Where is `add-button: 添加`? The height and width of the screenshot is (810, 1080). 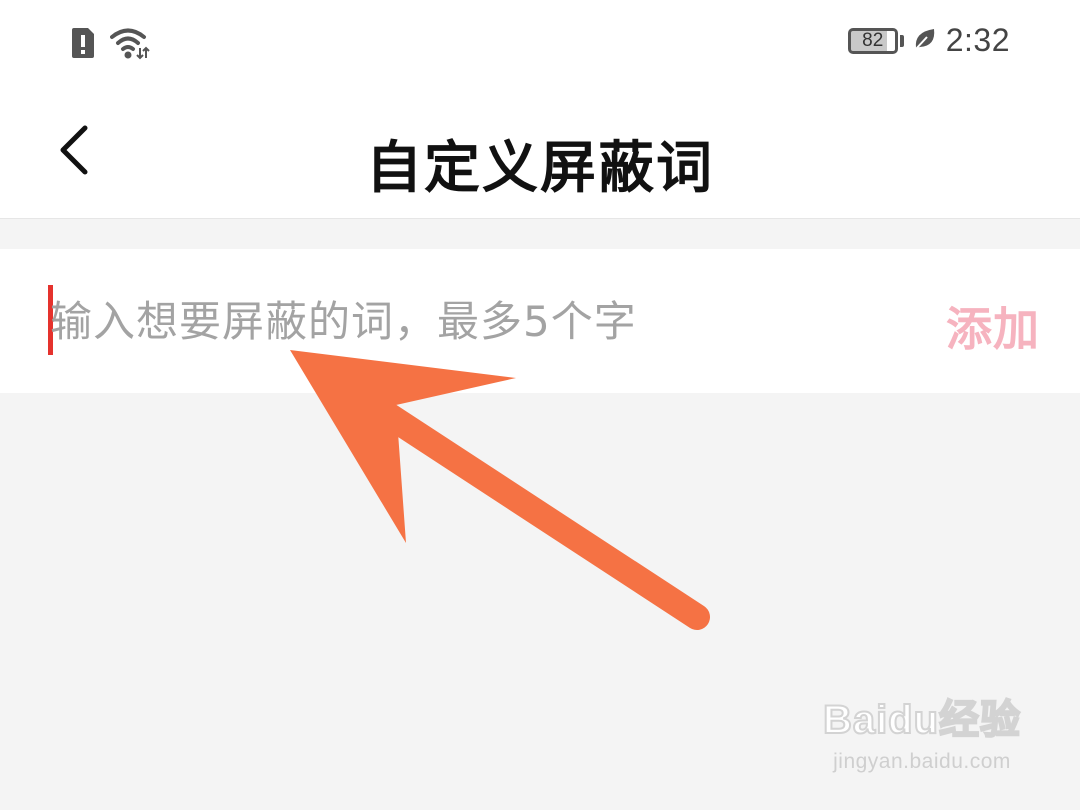 add-button: 添加 is located at coordinates (993, 326).